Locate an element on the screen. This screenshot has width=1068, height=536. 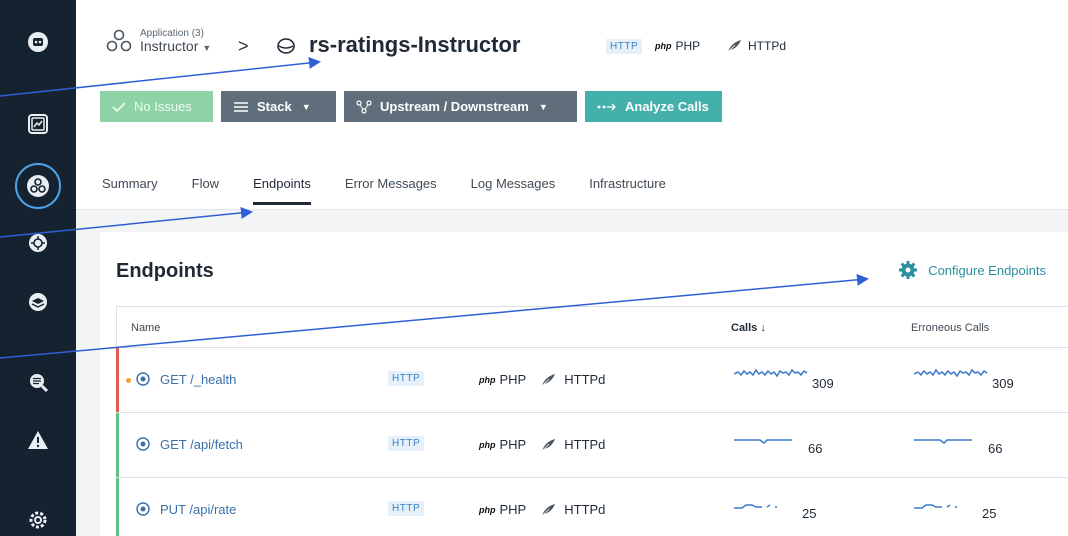
tab-infrastructure: Infrastructure is located at coordinates (627, 191).